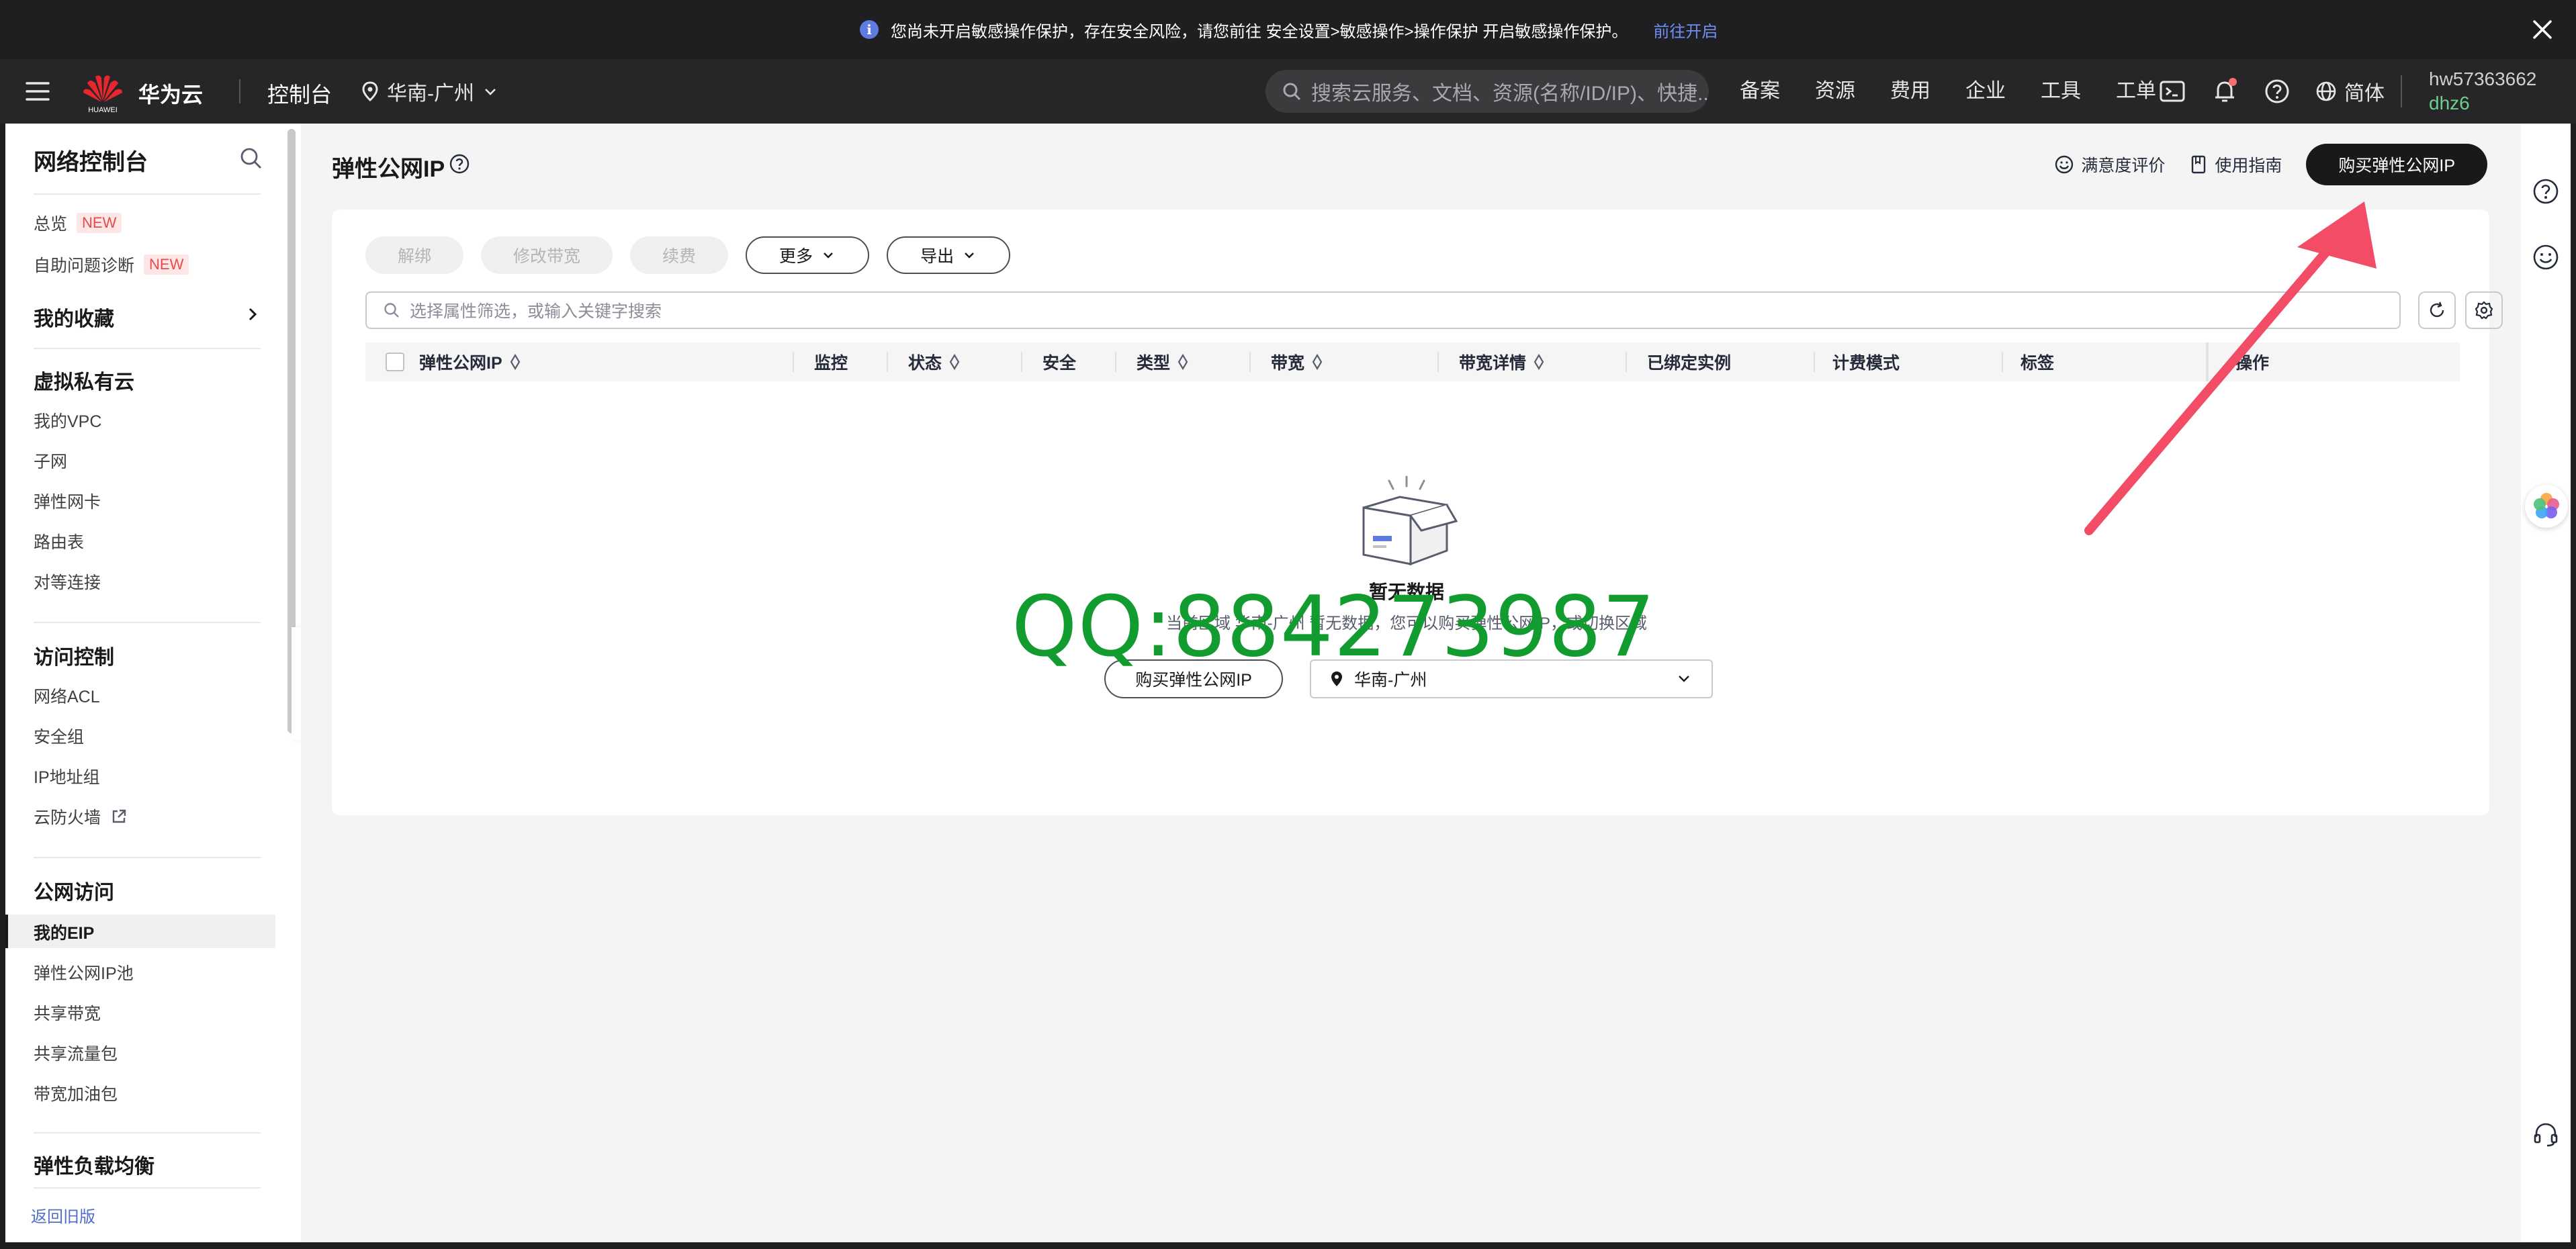  I want to click on column-bandwidth: 带宽, so click(1297, 361).